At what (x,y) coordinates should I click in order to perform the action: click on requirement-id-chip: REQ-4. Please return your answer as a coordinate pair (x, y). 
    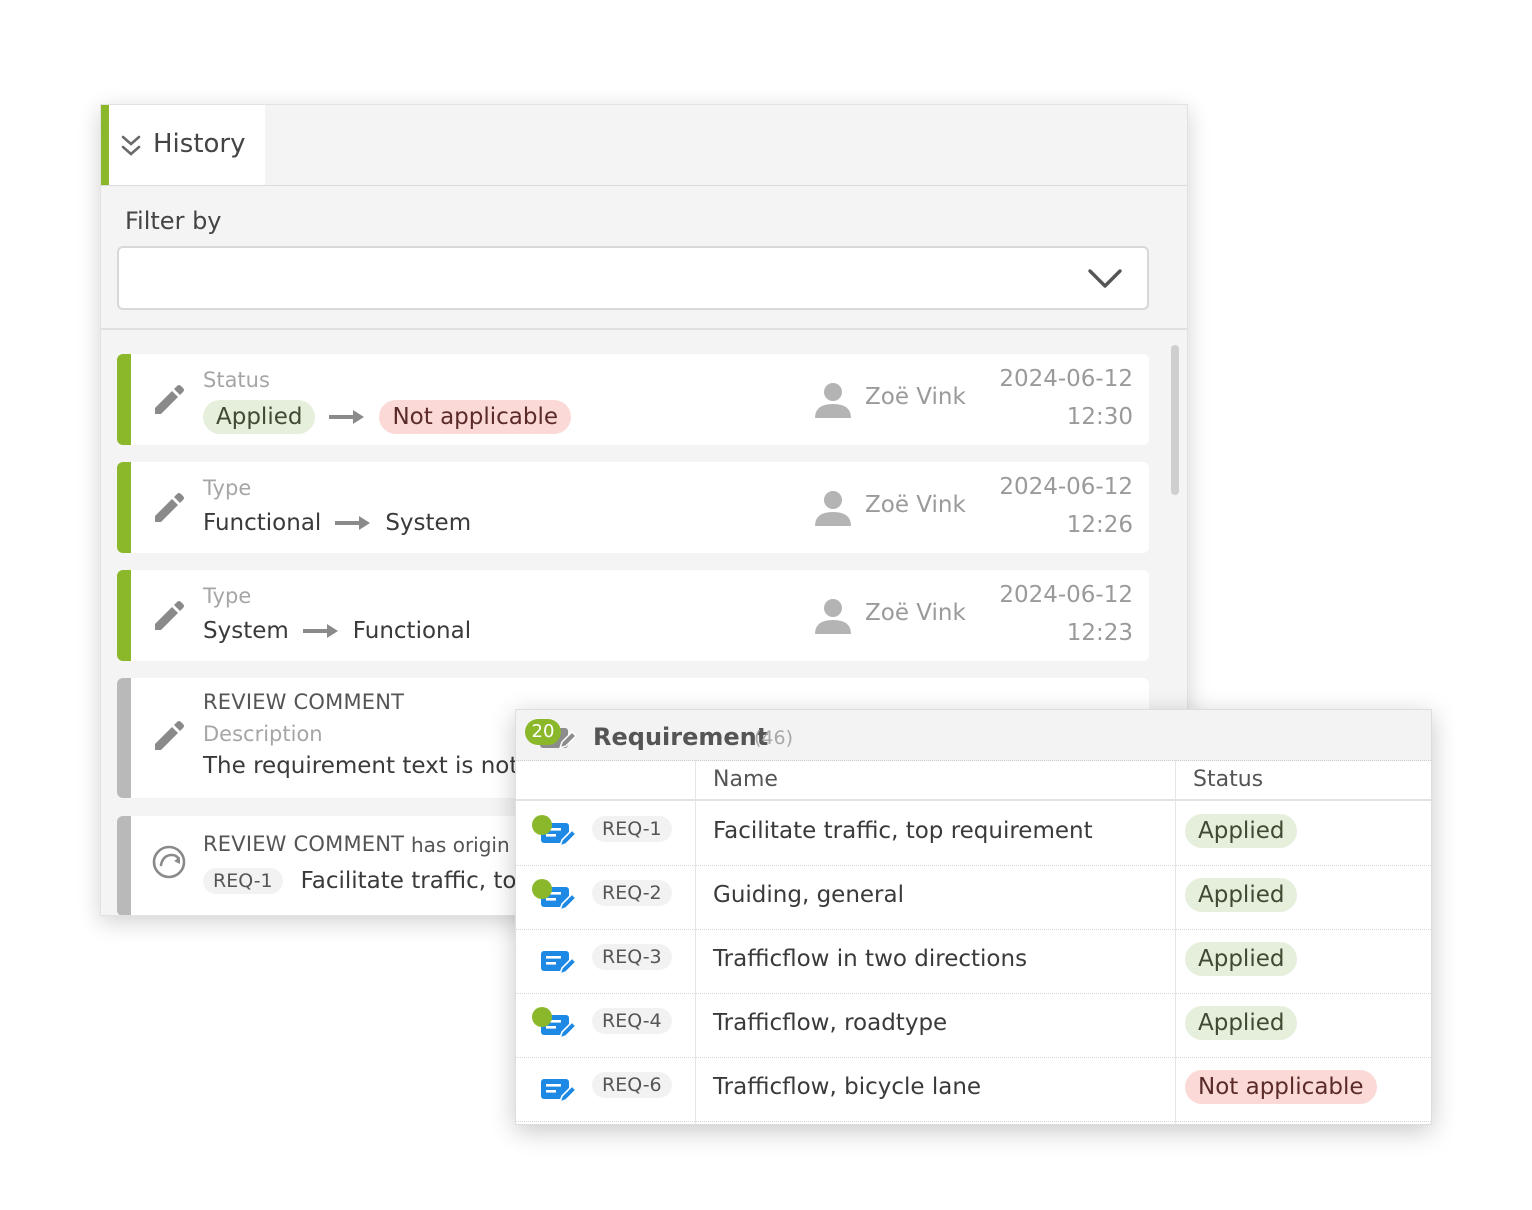
    Looking at the image, I should click on (632, 1021).